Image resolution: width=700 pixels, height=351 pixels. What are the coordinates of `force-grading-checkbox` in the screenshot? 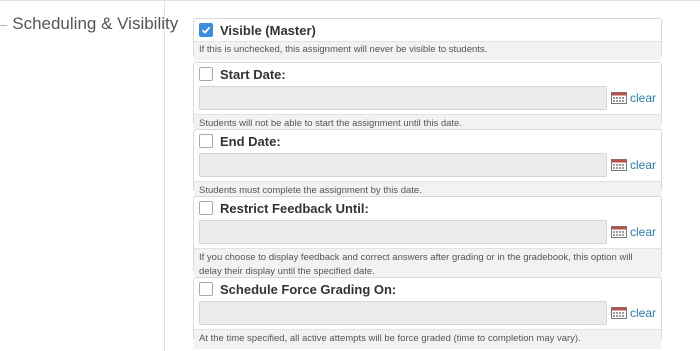 It's located at (206, 289).